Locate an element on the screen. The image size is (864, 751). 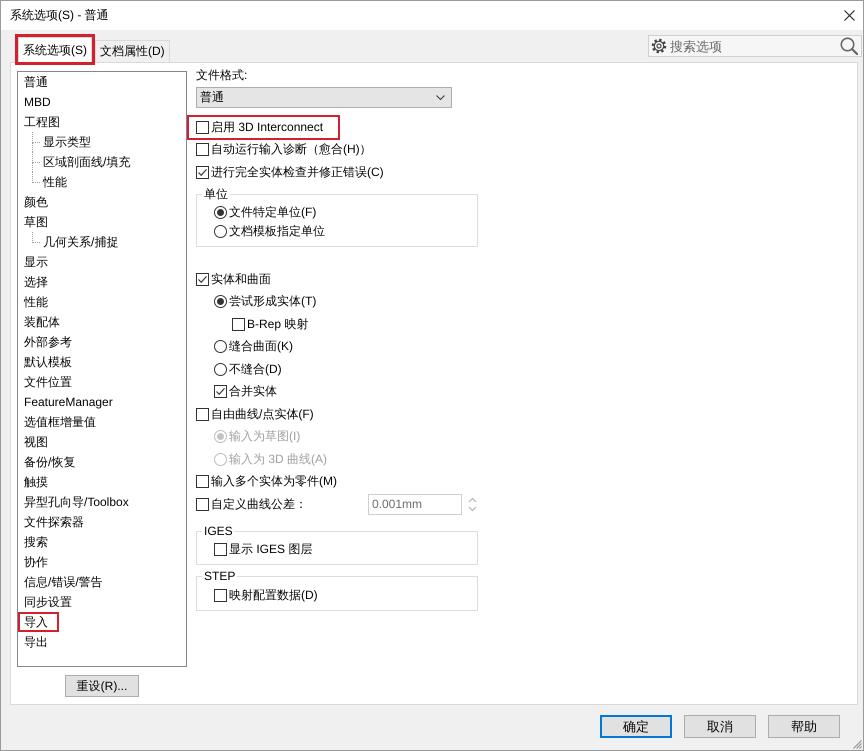
option-label: 实体和曲面 is located at coordinates (241, 279).